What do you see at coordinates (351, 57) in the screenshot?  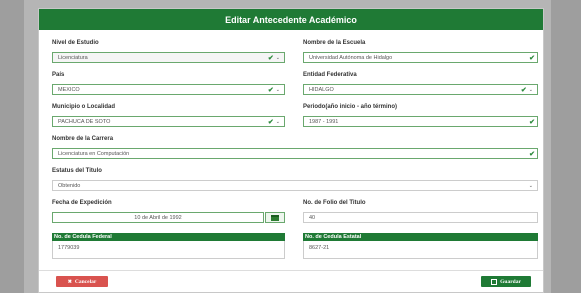 I see `escuela-value: Universidad Autónoma de Hidalgo` at bounding box center [351, 57].